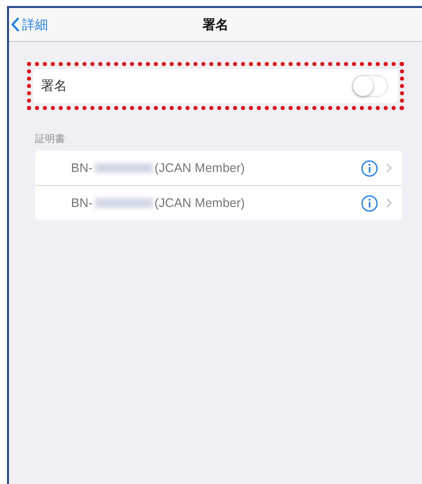  Describe the element at coordinates (215, 25) in the screenshot. I see `screen-title: 署名` at that location.